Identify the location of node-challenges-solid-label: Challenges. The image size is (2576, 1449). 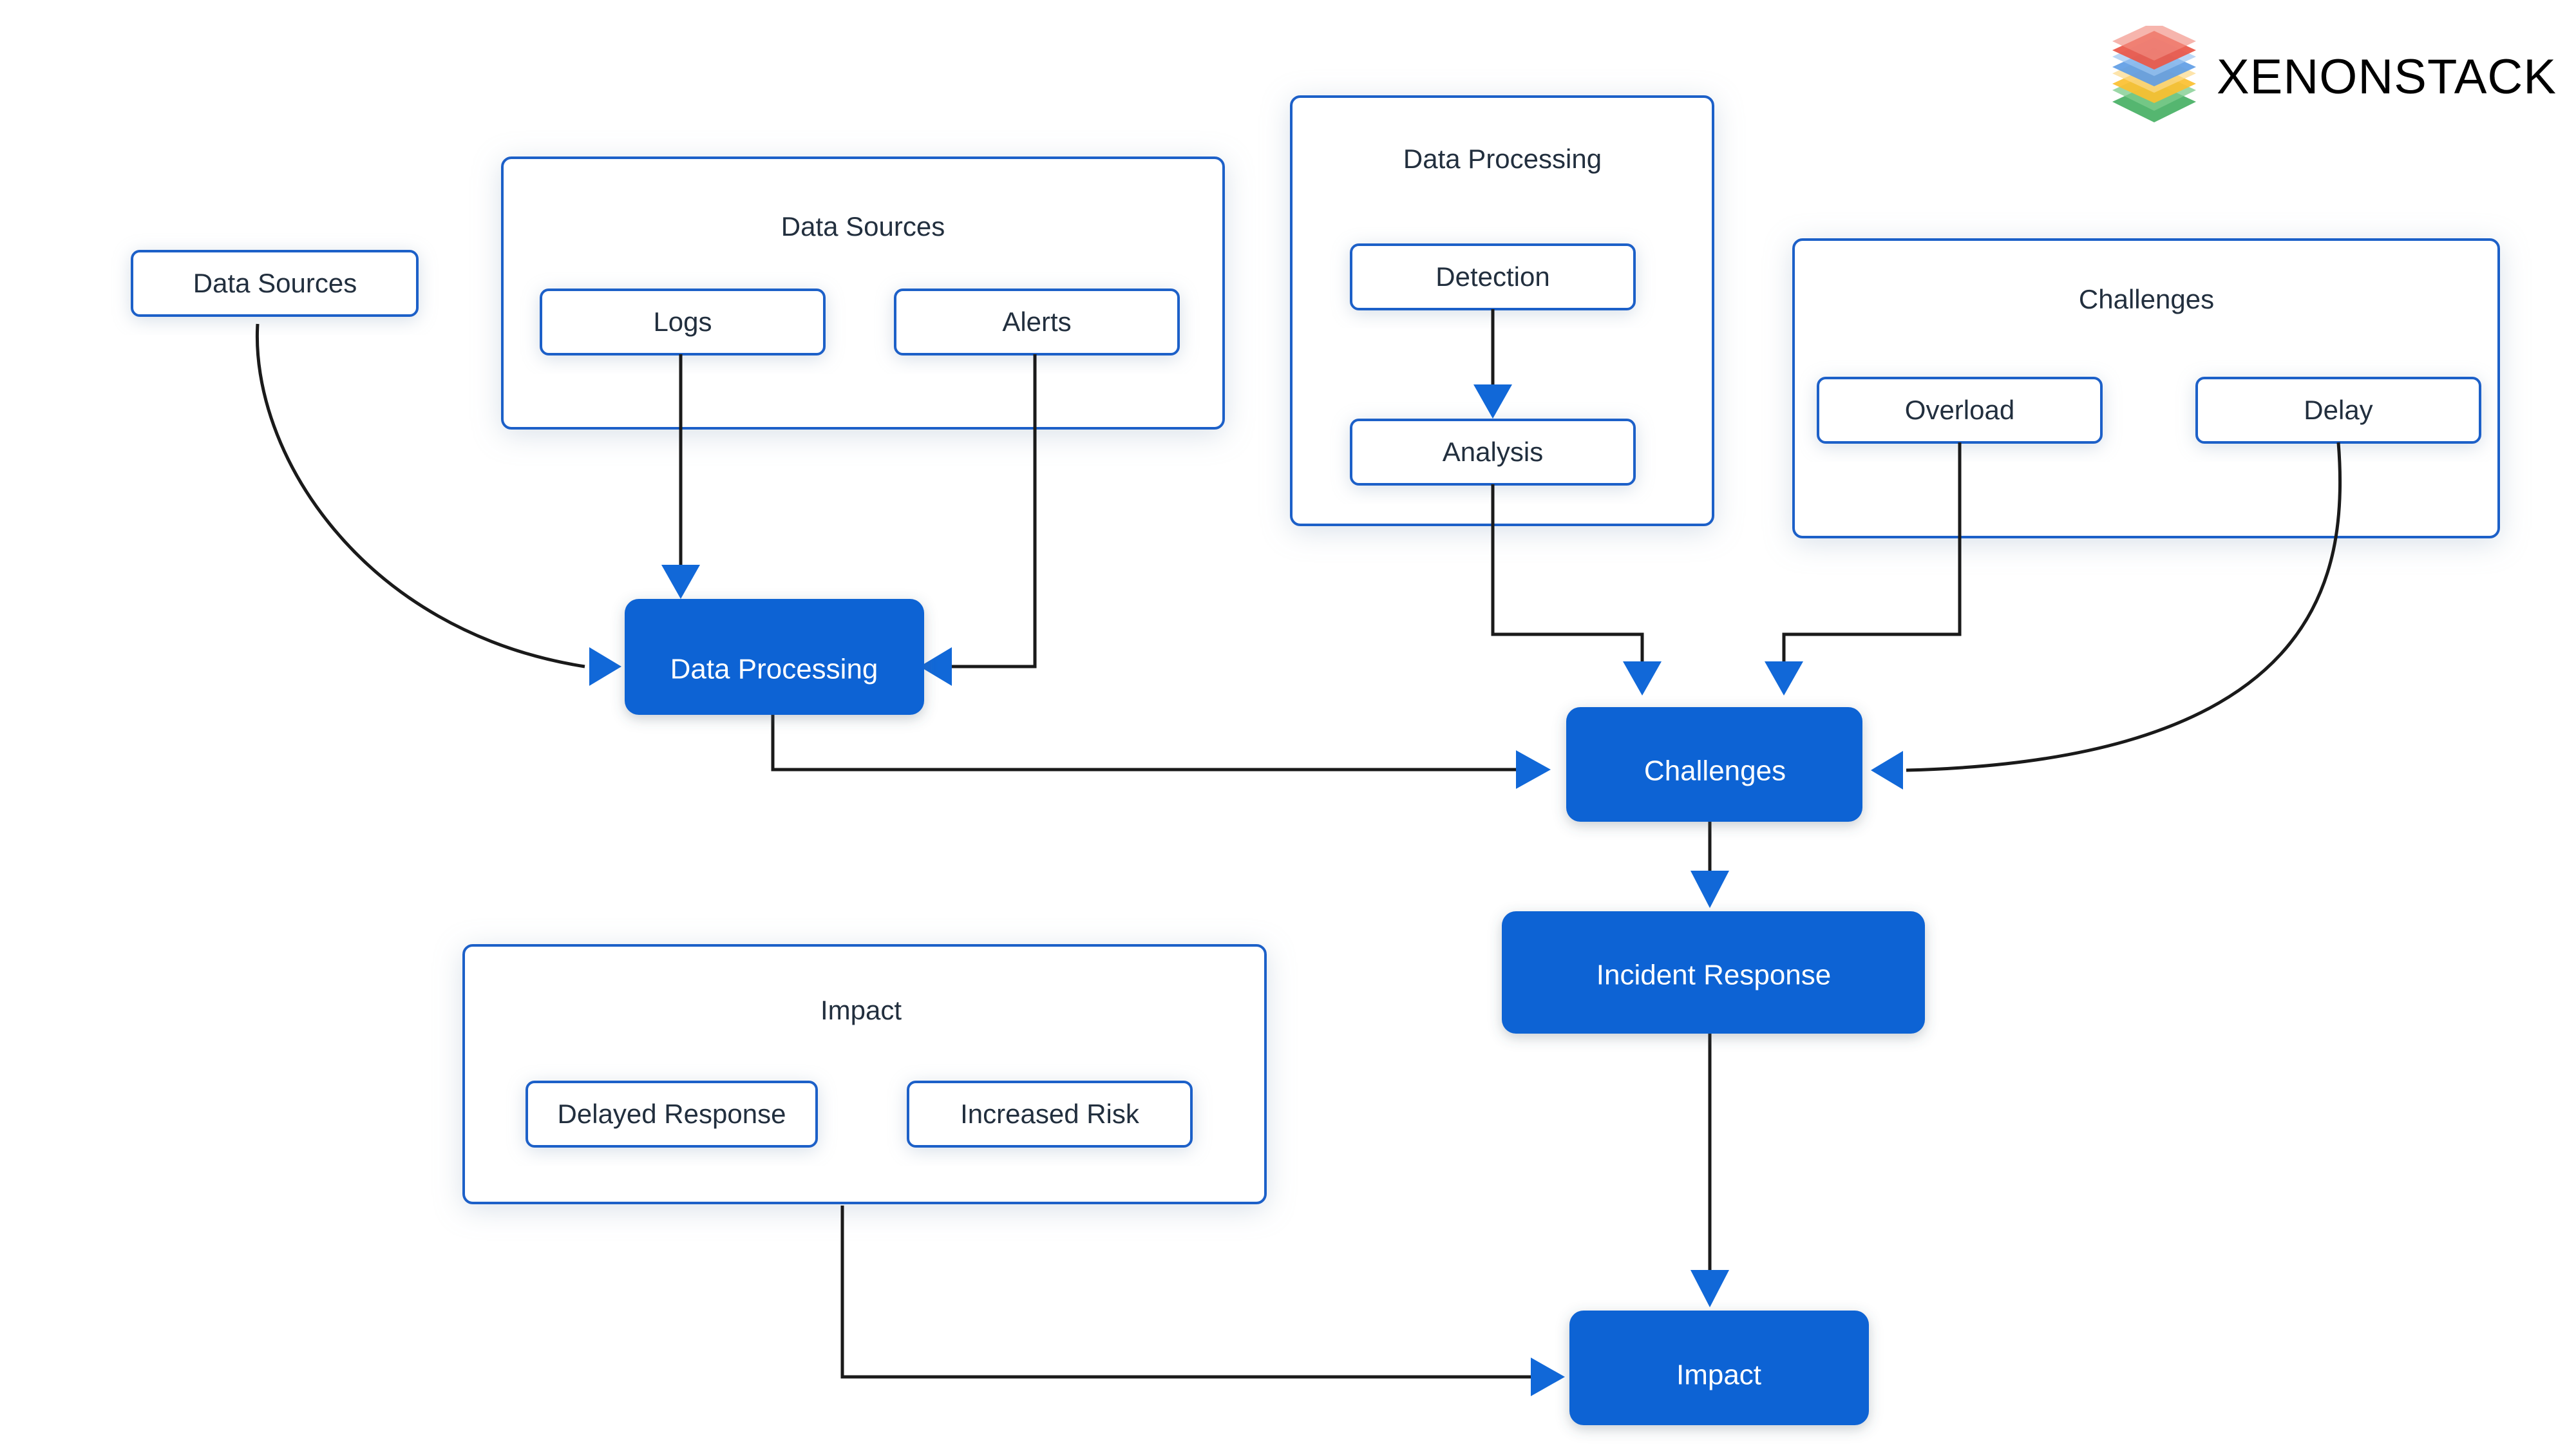
(1715, 771).